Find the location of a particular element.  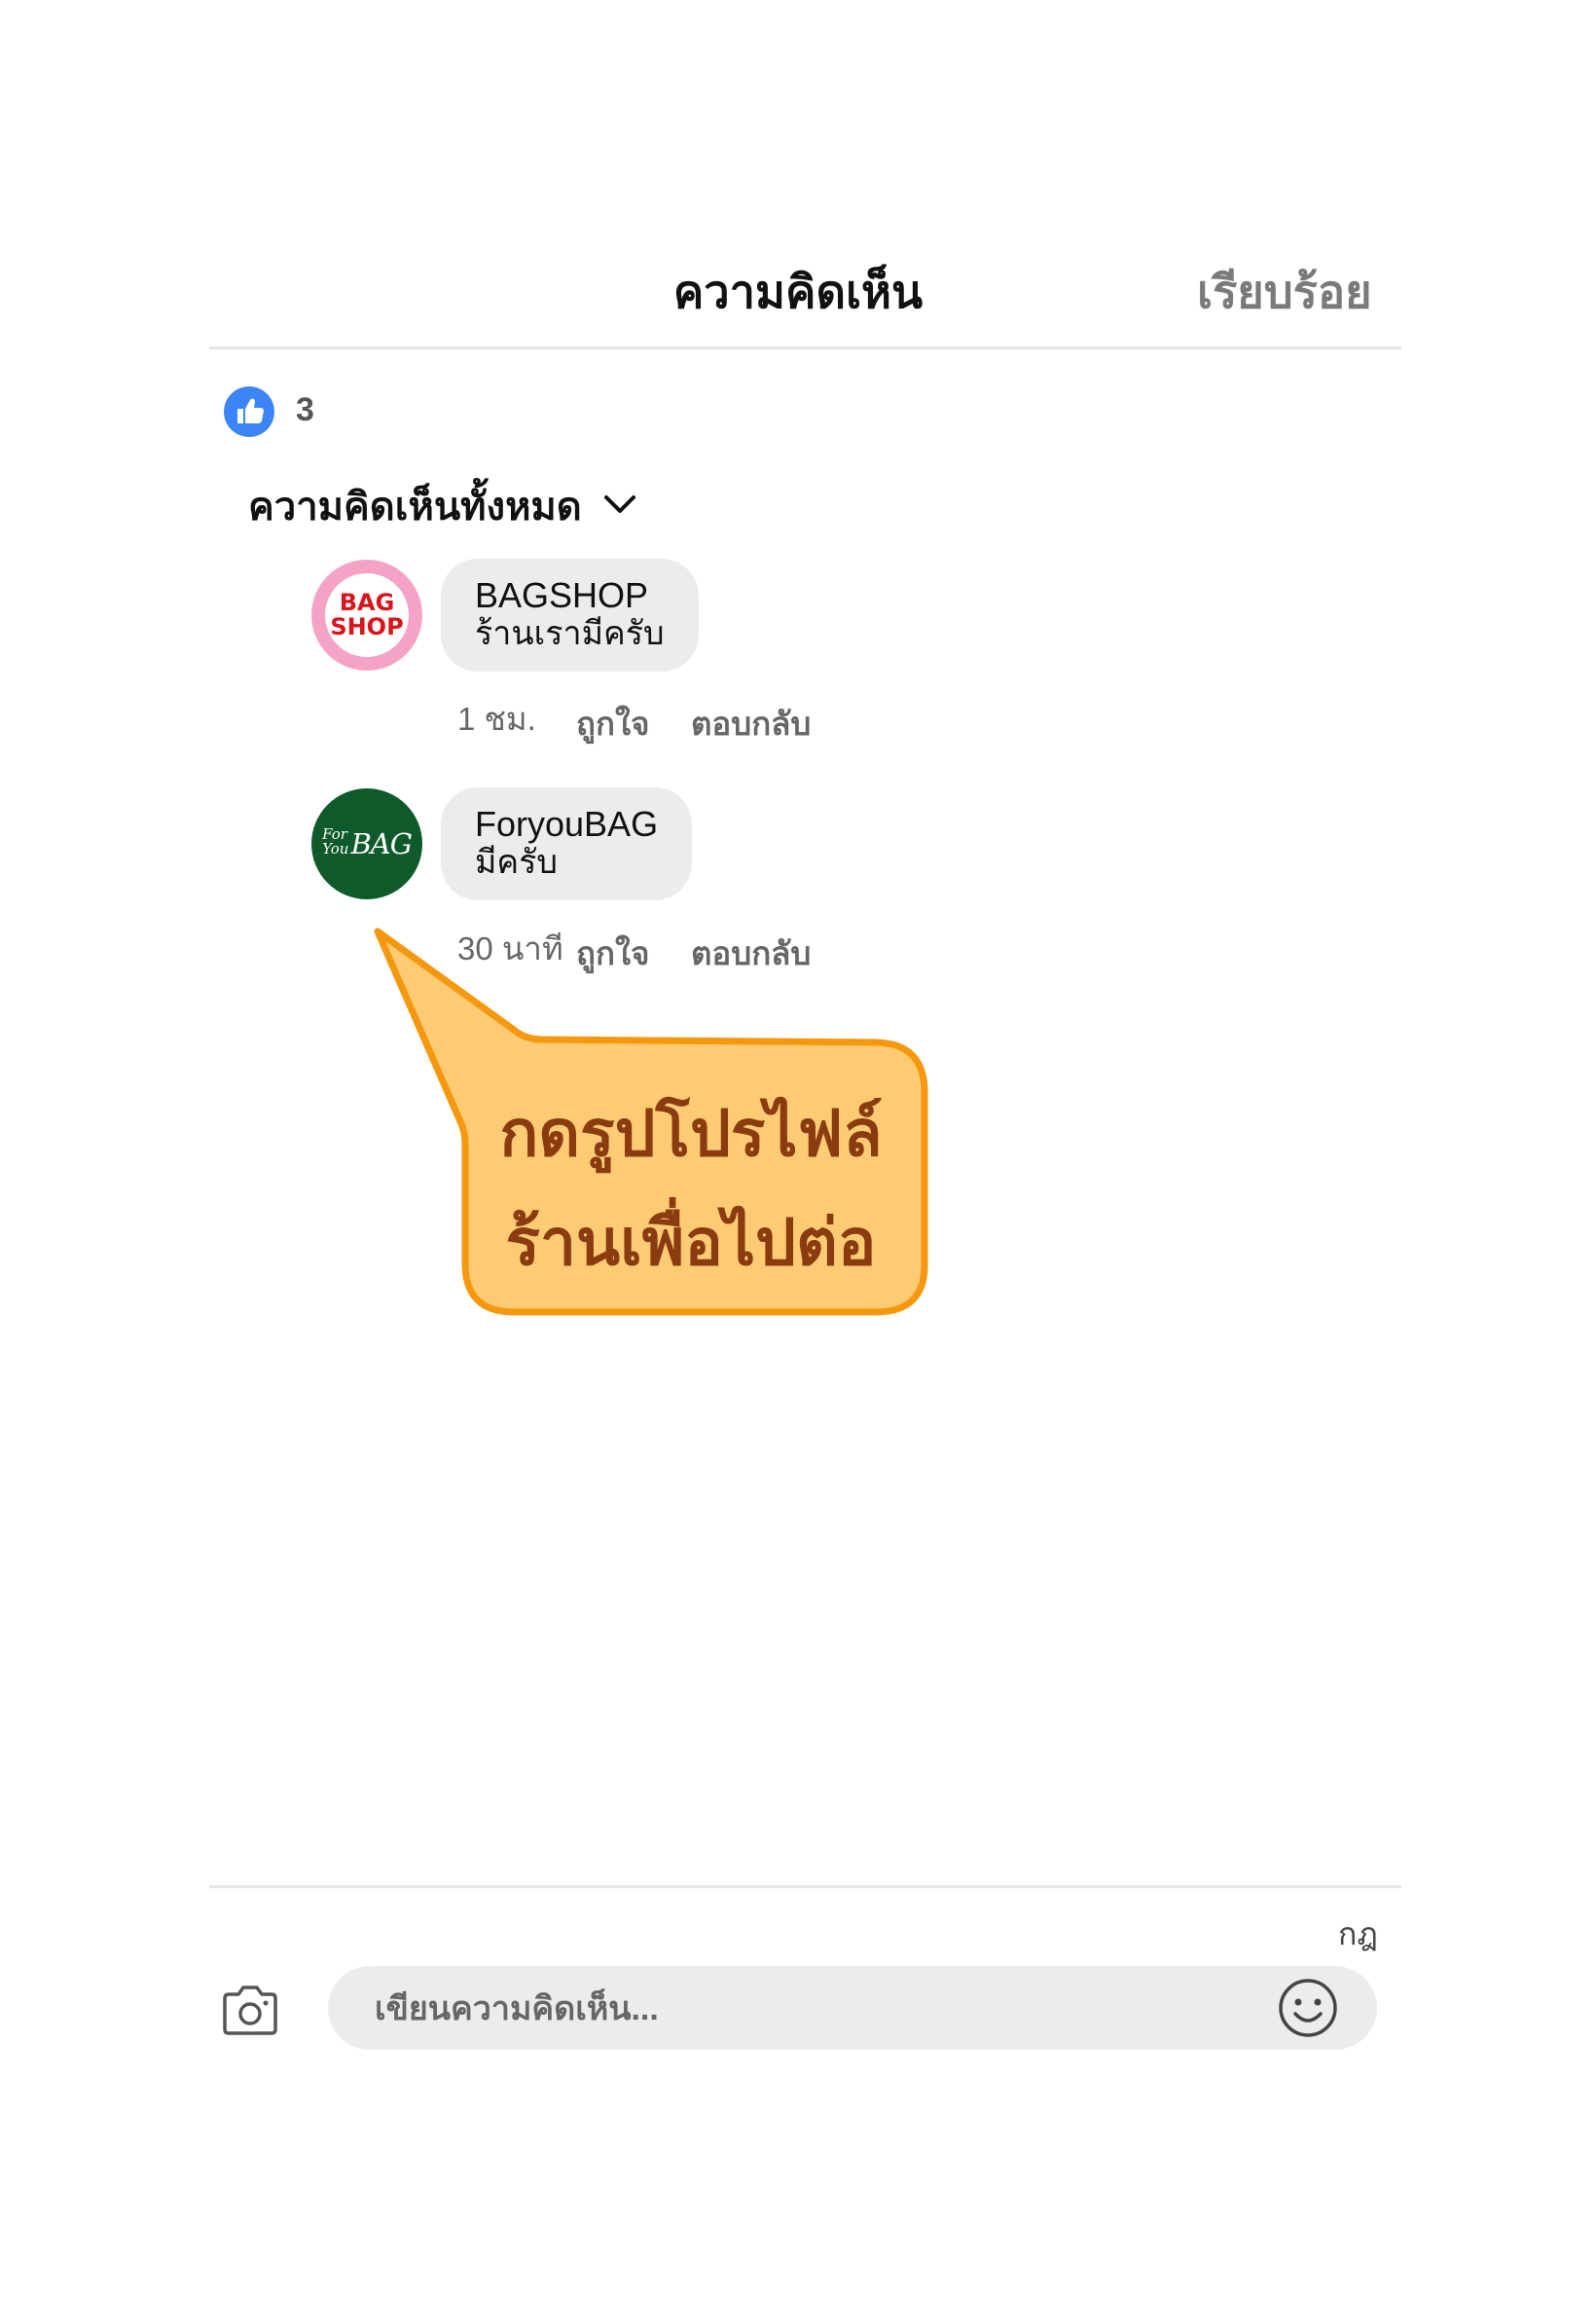

commenter-name: ForyouBAG is located at coordinates (566, 825).